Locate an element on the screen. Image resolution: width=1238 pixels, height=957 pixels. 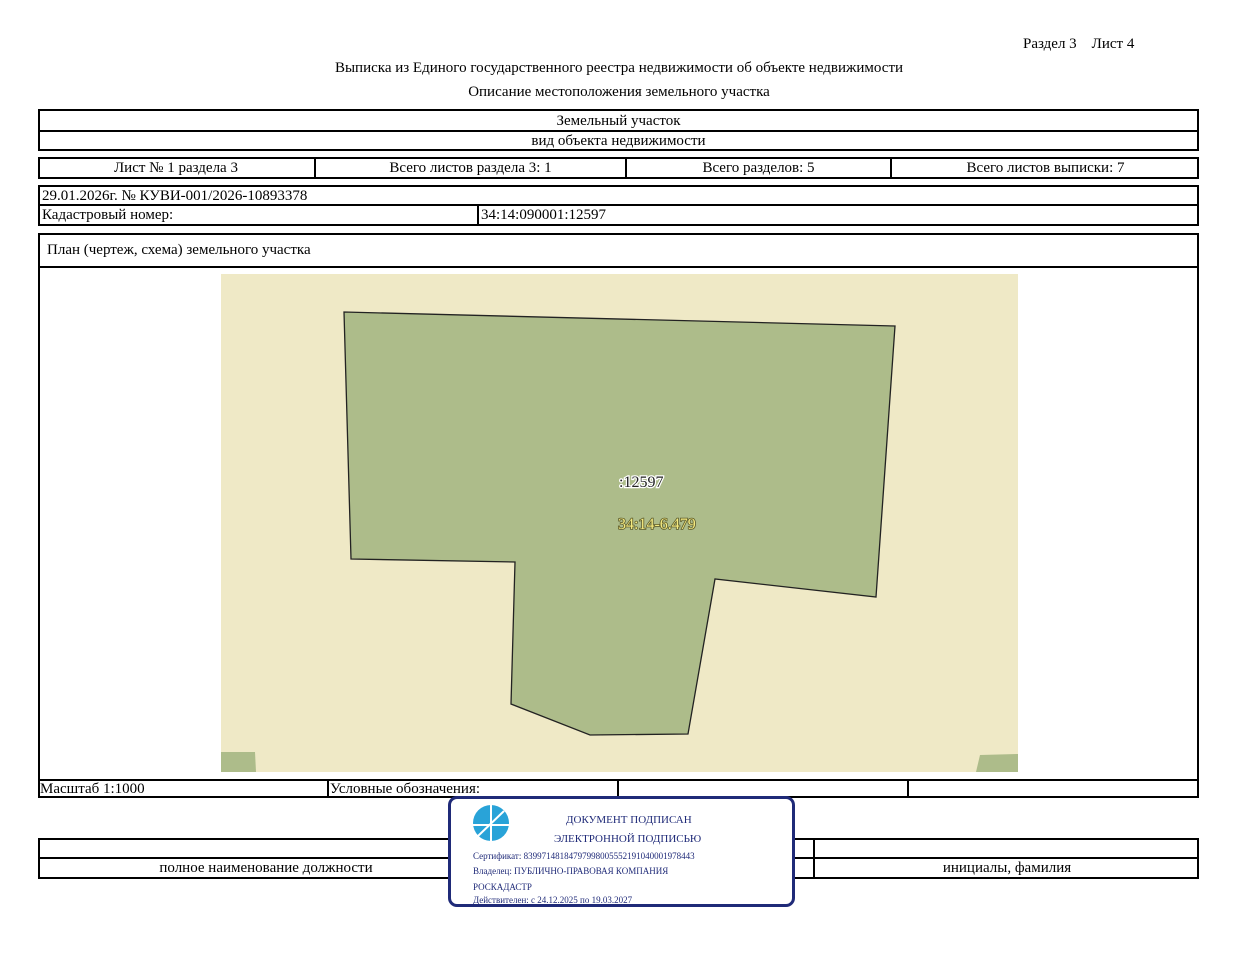
neighbor-parcel-right is located at coordinates (997, 763).